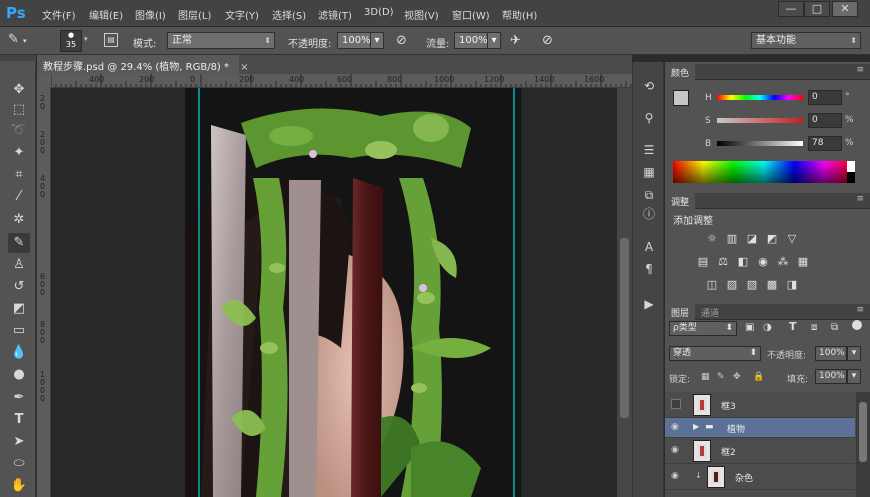 This screenshot has width=870, height=497. I want to click on layer-opacity-dropdown-icon: ▾, so click(854, 353).